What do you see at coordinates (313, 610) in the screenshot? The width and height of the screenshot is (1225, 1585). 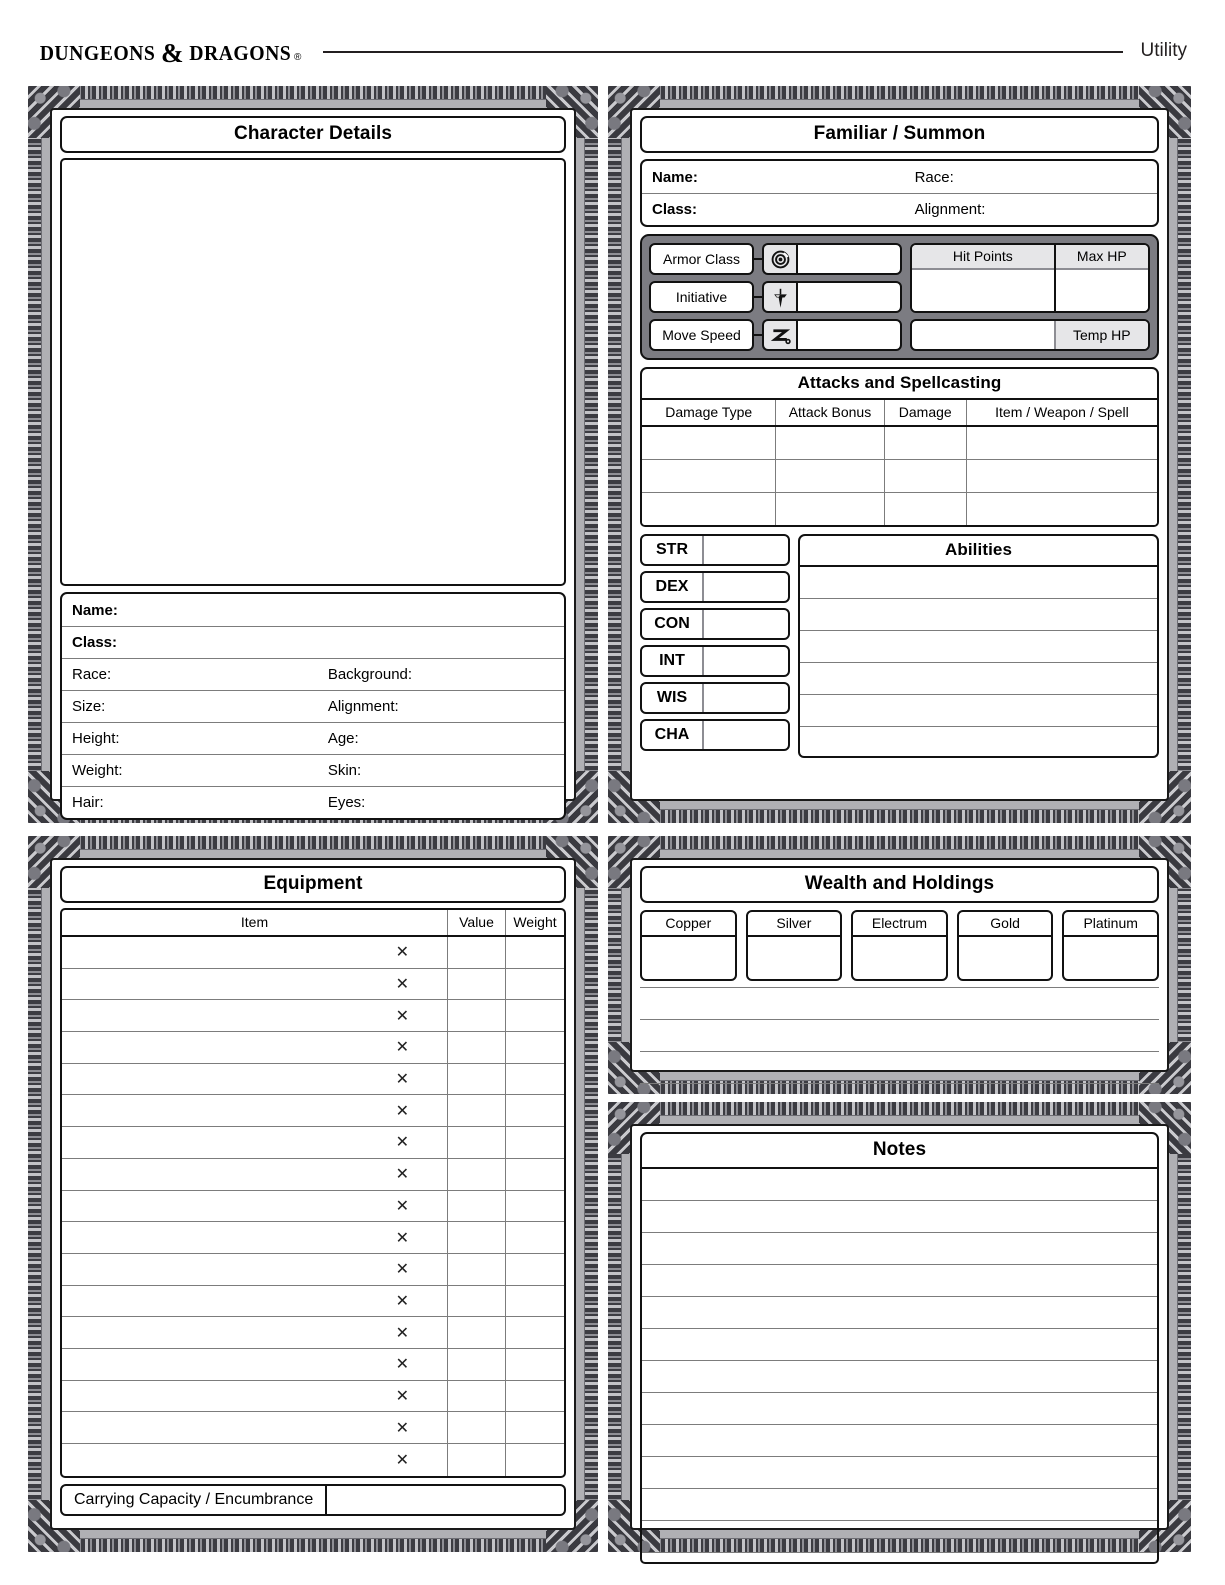 I see `field-row-name: Name:` at bounding box center [313, 610].